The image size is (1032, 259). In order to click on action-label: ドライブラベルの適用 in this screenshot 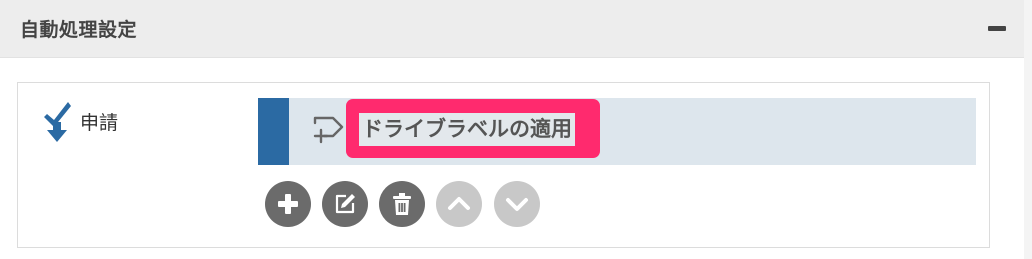, I will do `click(467, 129)`.